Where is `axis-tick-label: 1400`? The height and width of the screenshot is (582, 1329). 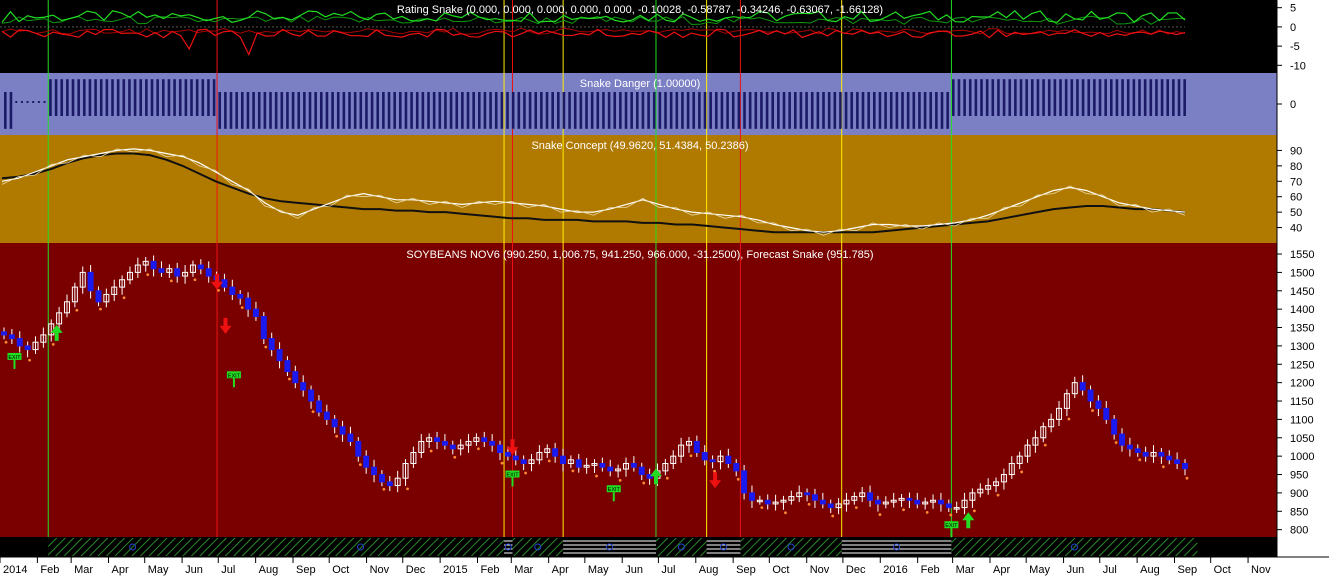 axis-tick-label: 1400 is located at coordinates (1302, 310).